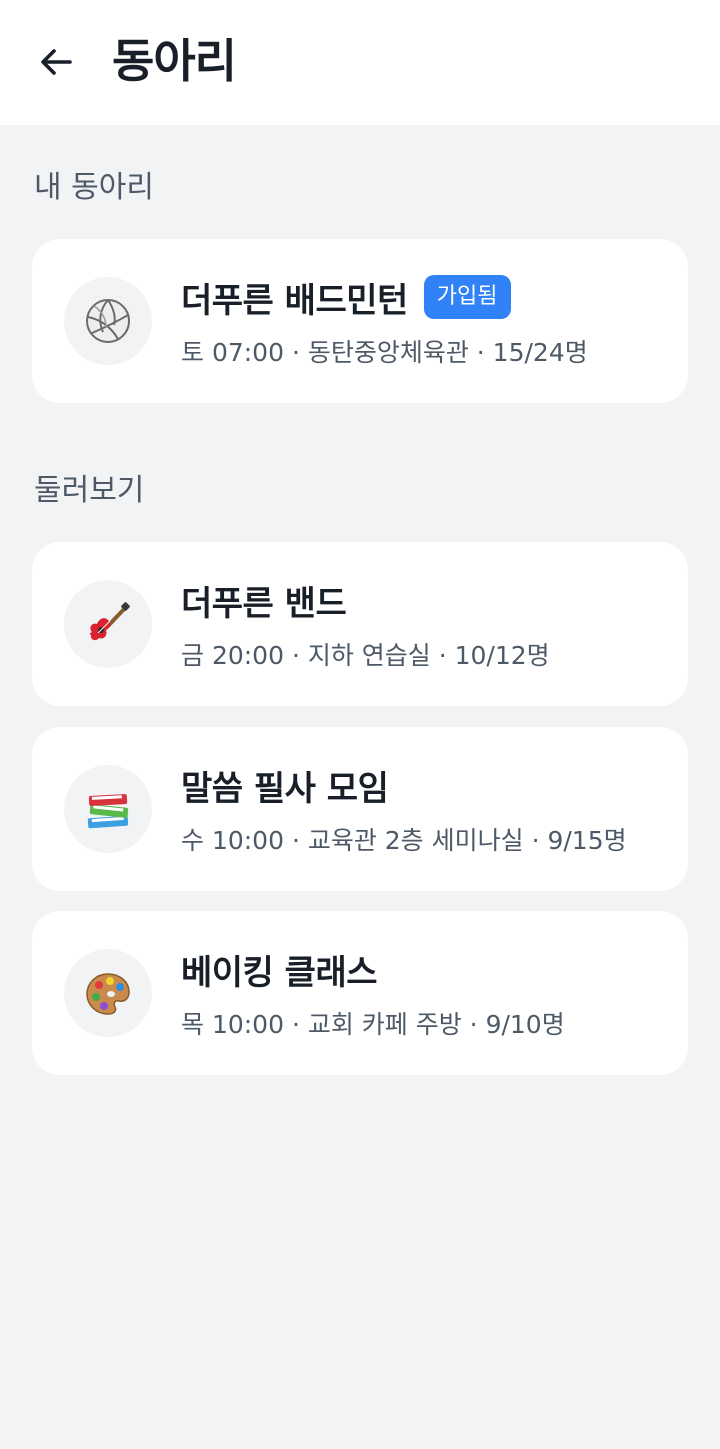 Image resolution: width=720 pixels, height=1449 pixels. I want to click on arrow-left-icon, so click(56, 62).